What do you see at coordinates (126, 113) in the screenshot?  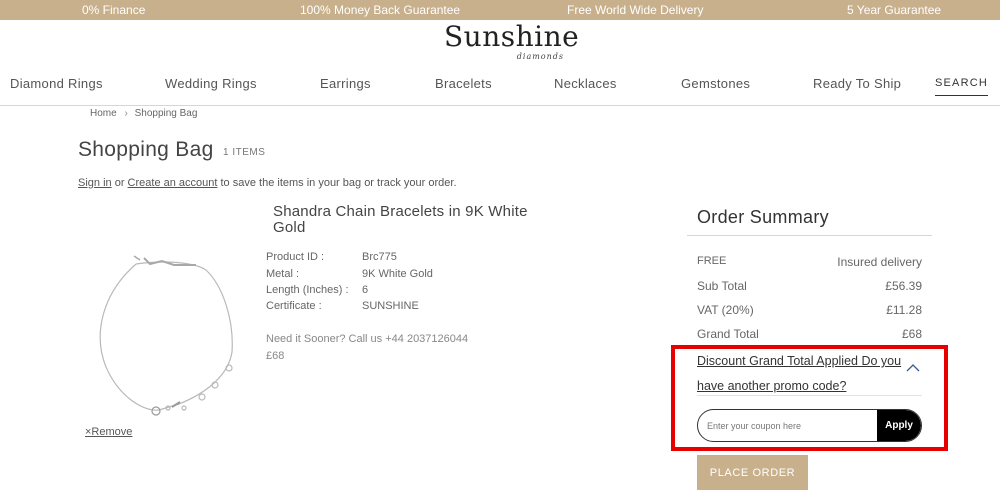 I see `chevron-right-icon: ›` at bounding box center [126, 113].